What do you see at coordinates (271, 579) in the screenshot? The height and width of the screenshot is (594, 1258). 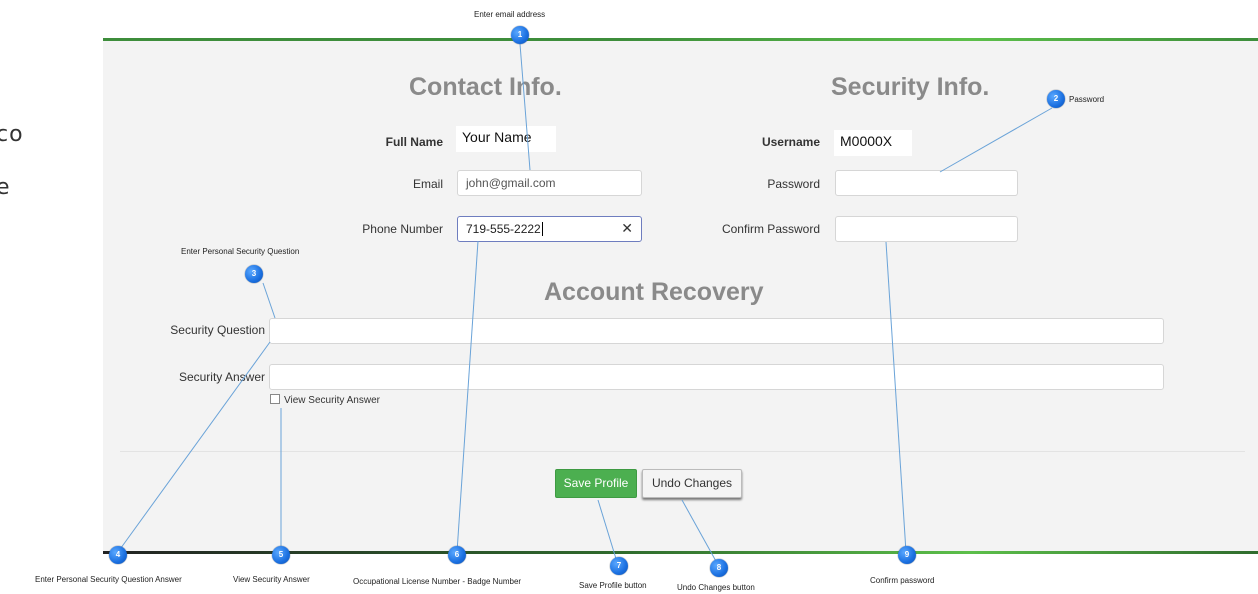 I see `callout-caption-5: View Security Answer` at bounding box center [271, 579].